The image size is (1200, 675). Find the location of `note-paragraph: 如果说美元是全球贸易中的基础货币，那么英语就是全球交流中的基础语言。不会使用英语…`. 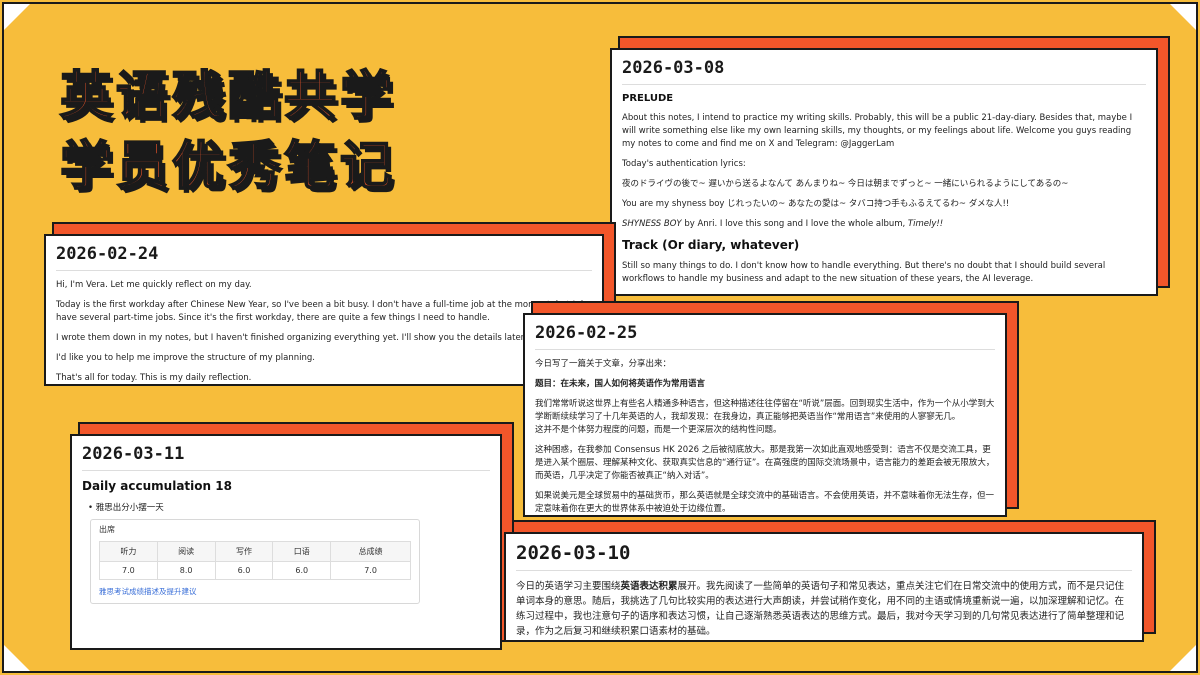

note-paragraph: 如果说美元是全球贸易中的基础货币，那么英语就是全球交流中的基础语言。不会使用英语… is located at coordinates (765, 502).